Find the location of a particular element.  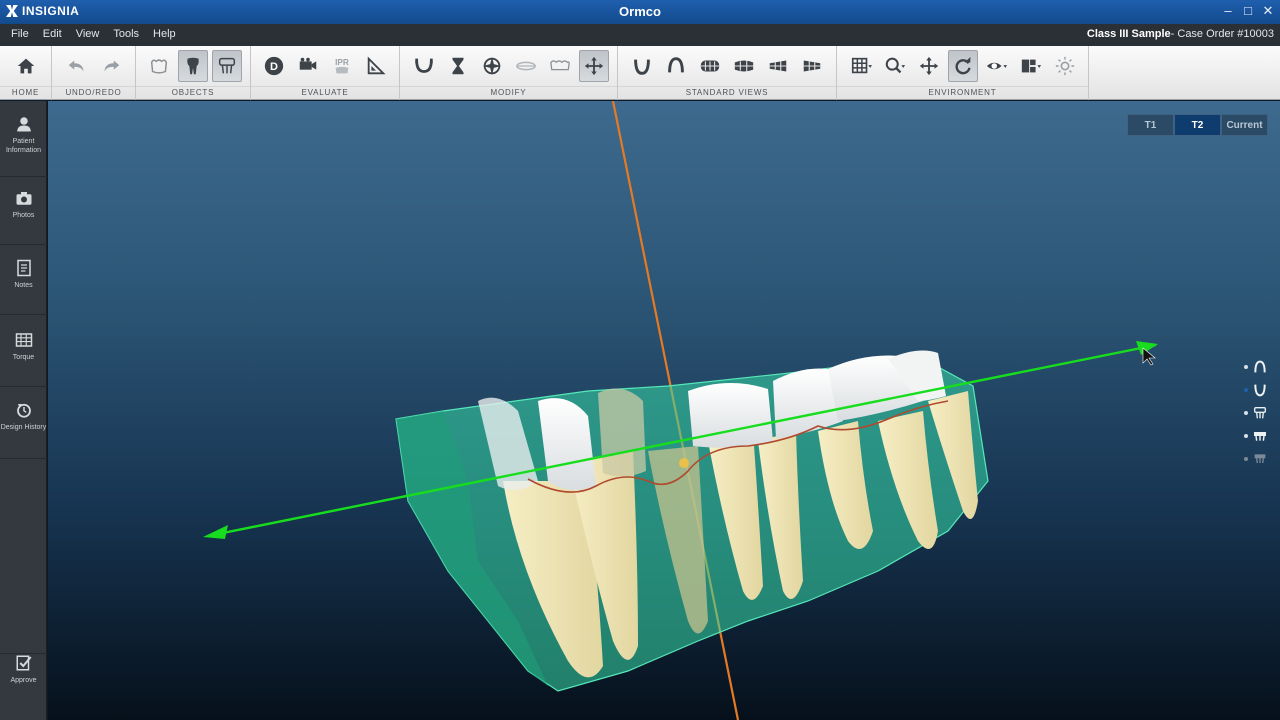

gums-icon is located at coordinates (159, 66).